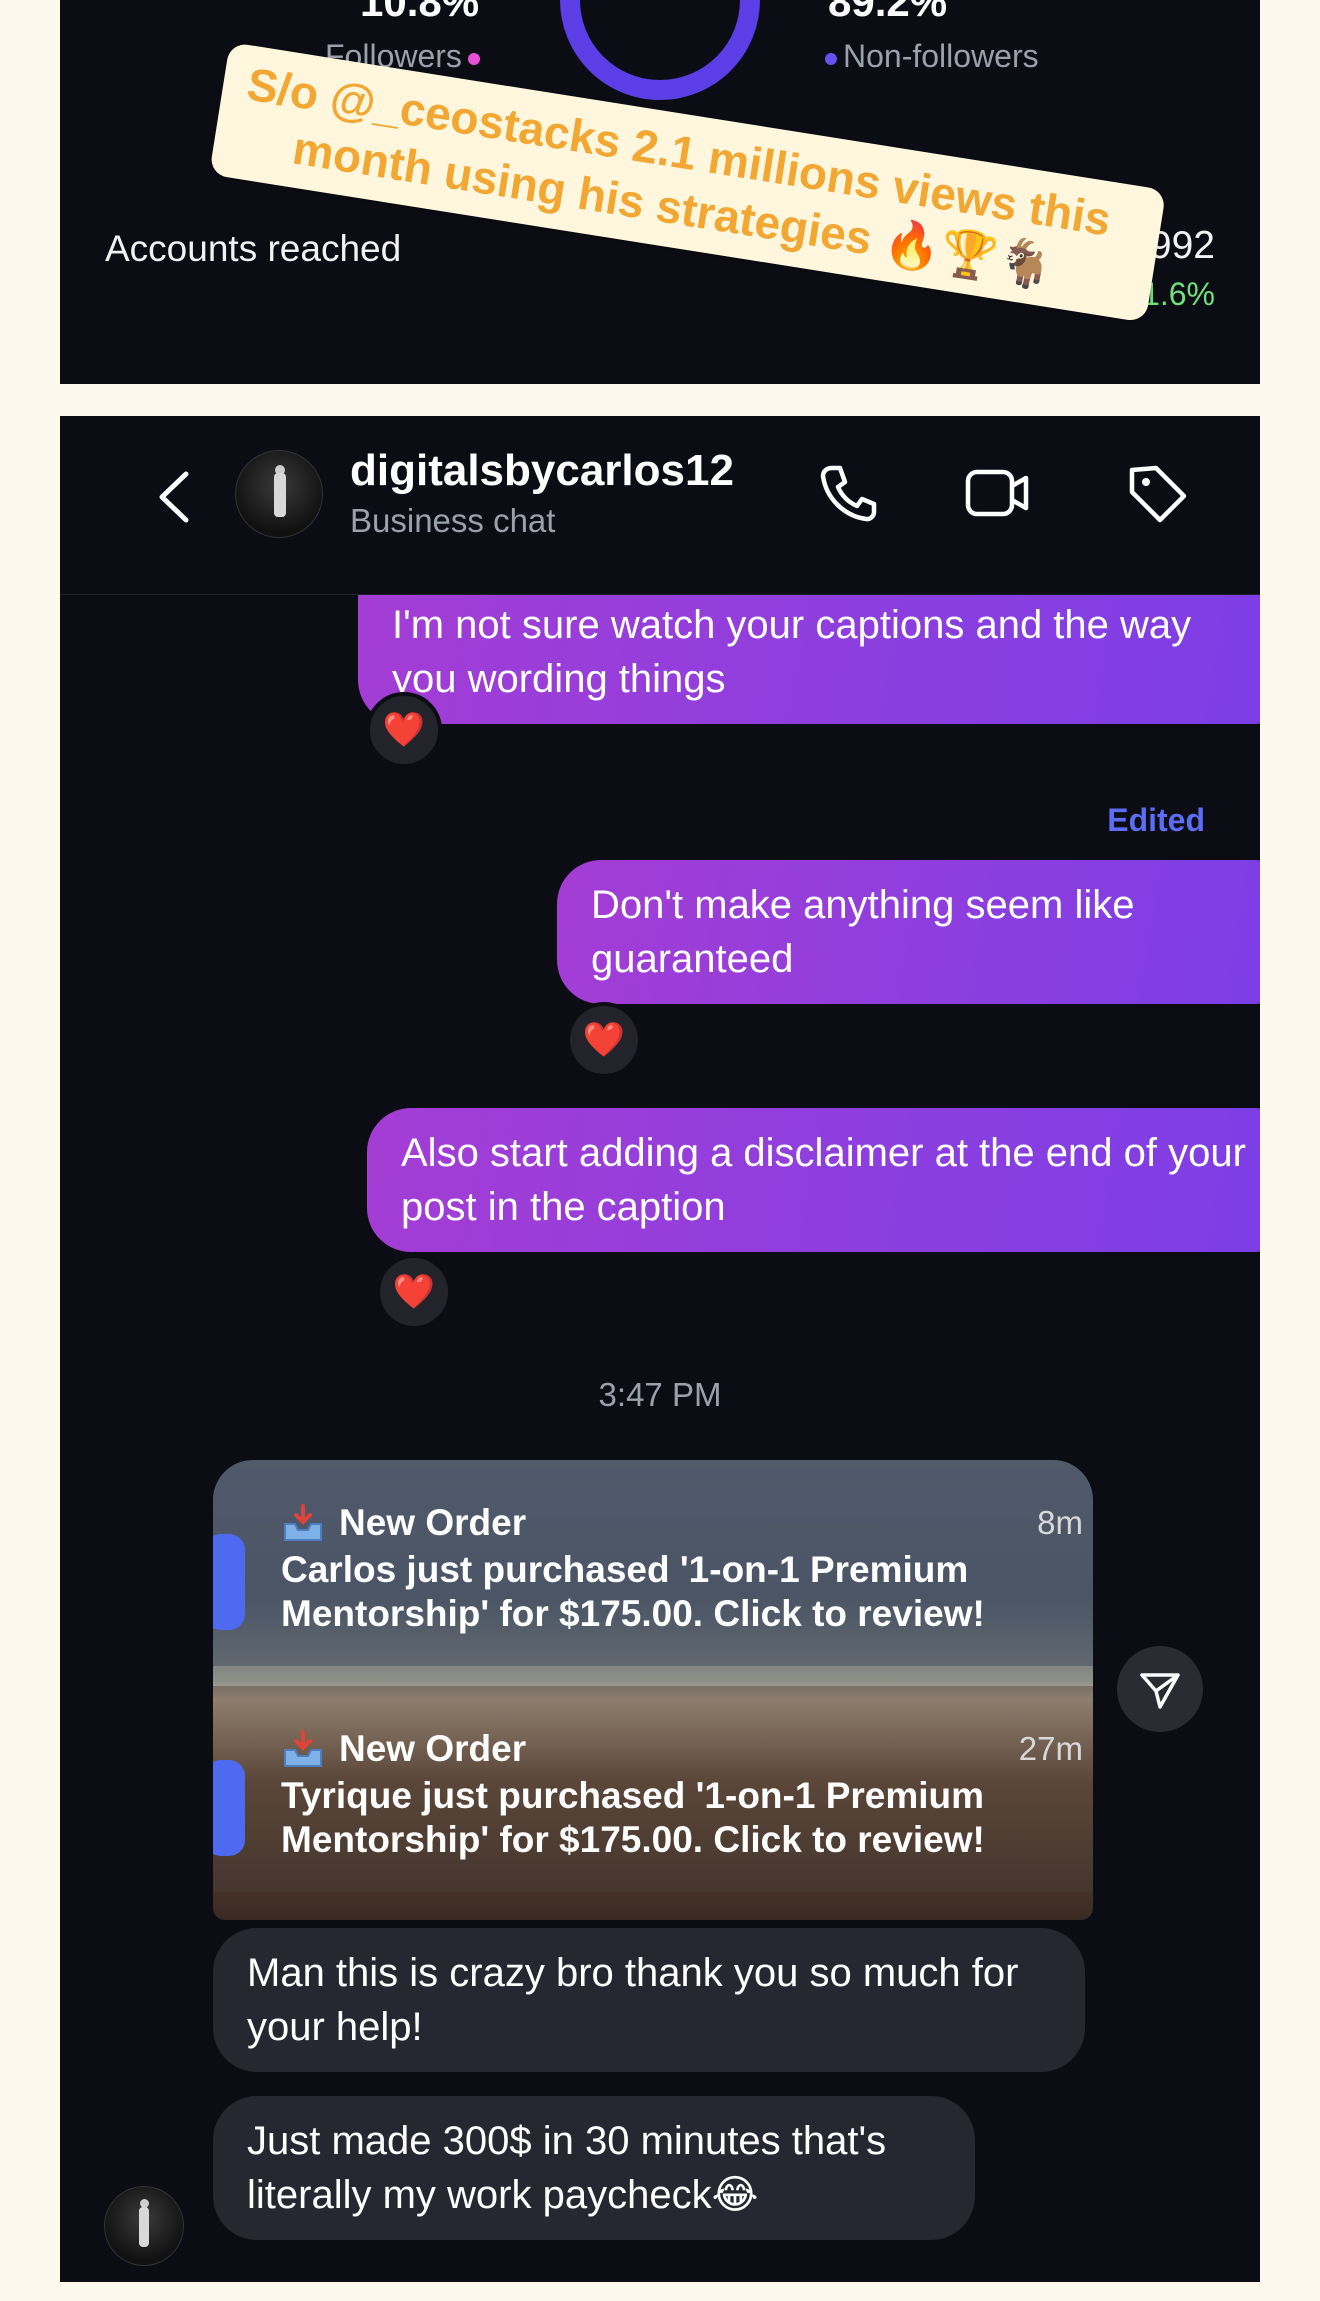 The width and height of the screenshot is (1320, 2301). I want to click on outgoing-message: Don't make anything seem like guaranteed, so click(908, 932).